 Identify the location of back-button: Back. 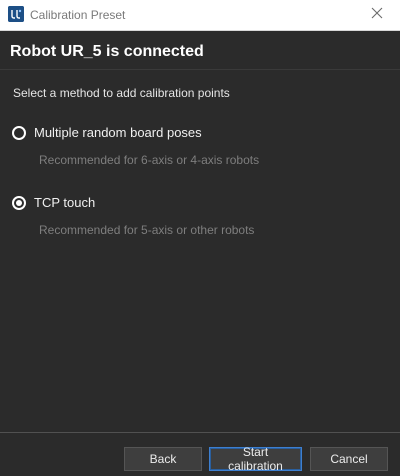
(163, 459).